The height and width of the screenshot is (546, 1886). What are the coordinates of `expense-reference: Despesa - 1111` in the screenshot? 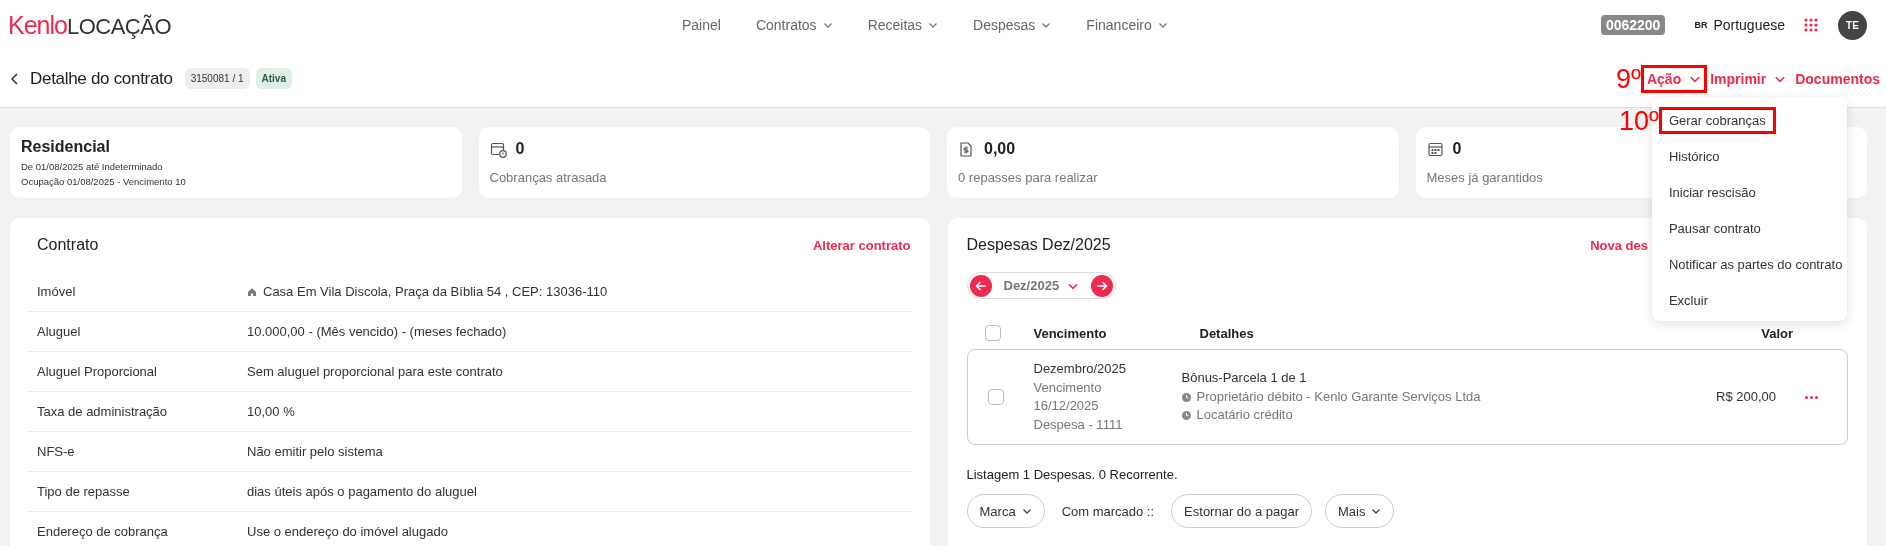 It's located at (1078, 424).